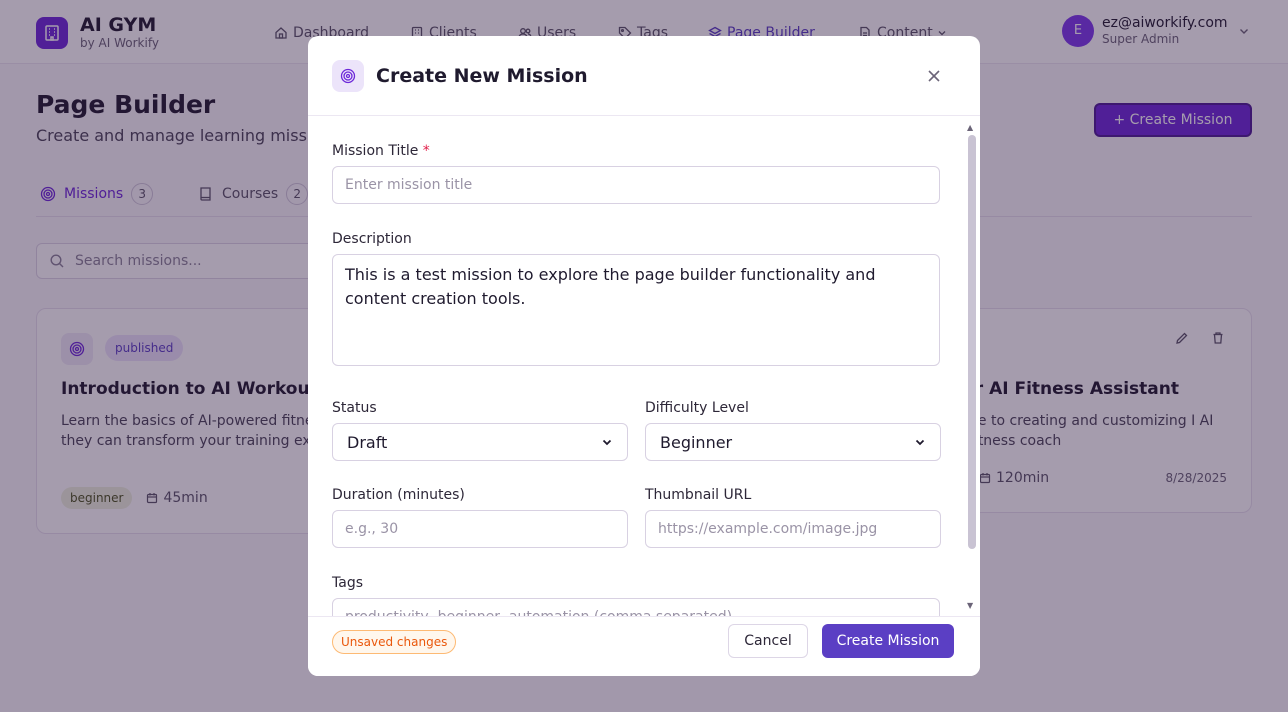 This screenshot has width=1288, height=712. I want to click on required-marker: *, so click(426, 151).